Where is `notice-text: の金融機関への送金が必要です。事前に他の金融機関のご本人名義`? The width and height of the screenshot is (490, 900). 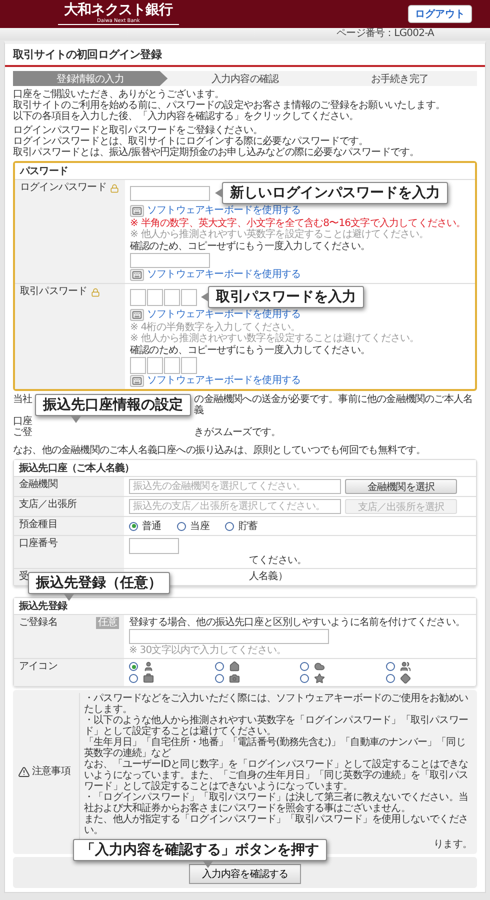
notice-text: の金融機関への送金が必要です。事前に他の金融機関のご本人名義 is located at coordinates (334, 405).